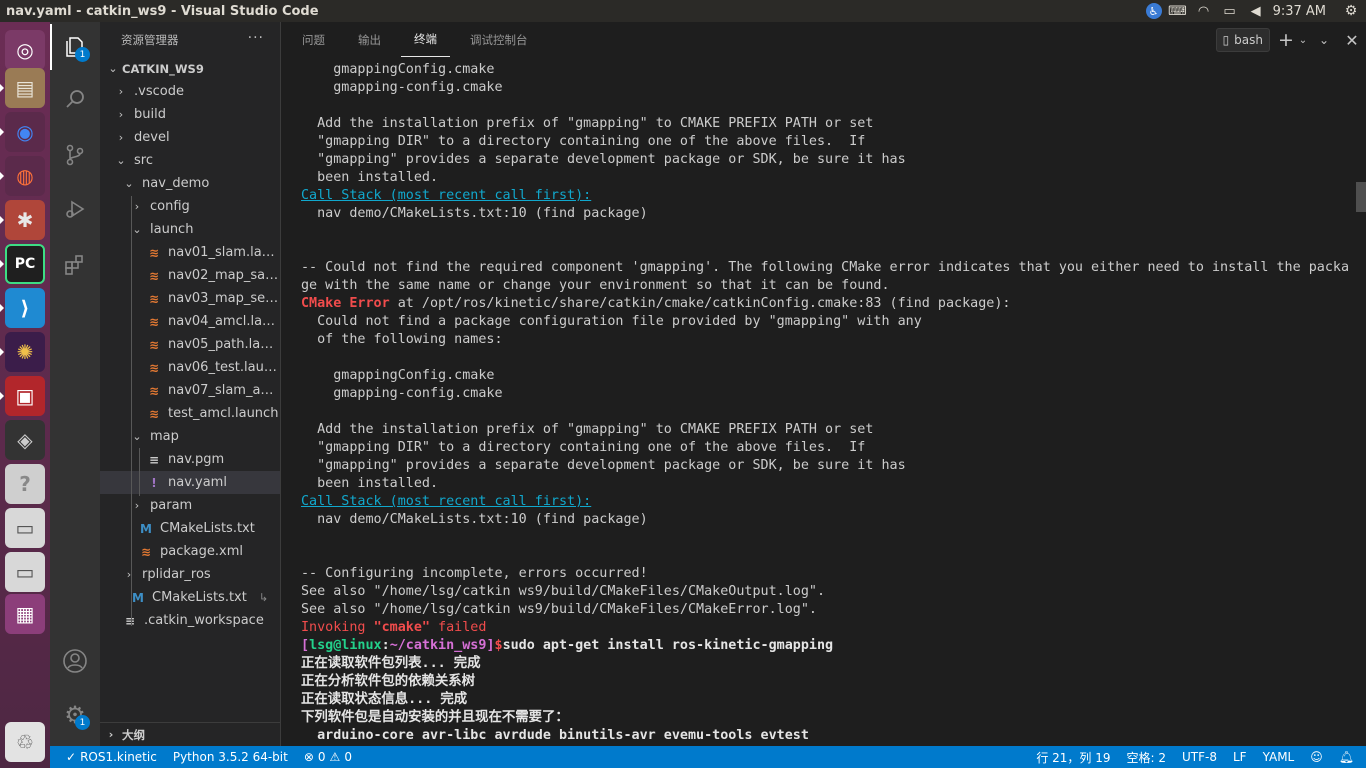 The image size is (1366, 768). Describe the element at coordinates (1316, 757) in the screenshot. I see `feedback-icon: ☺` at that location.